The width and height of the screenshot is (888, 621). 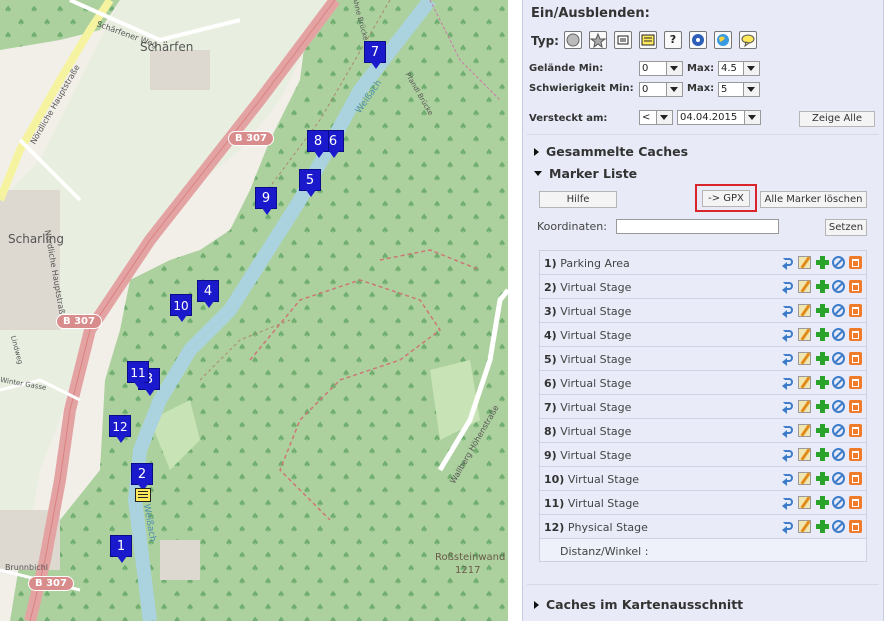 I want to click on caches-in-view-toggle: Caches im Kartenausschnitt, so click(x=638, y=604).